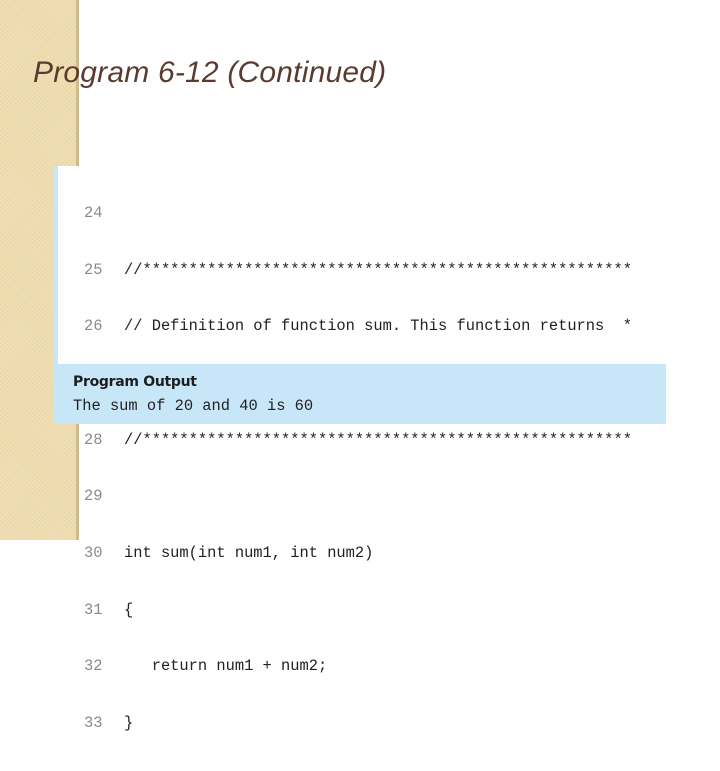 The height and width of the screenshot is (771, 720). Describe the element at coordinates (249, 553) in the screenshot. I see `line-source: int sum(int num1, int num2)` at that location.